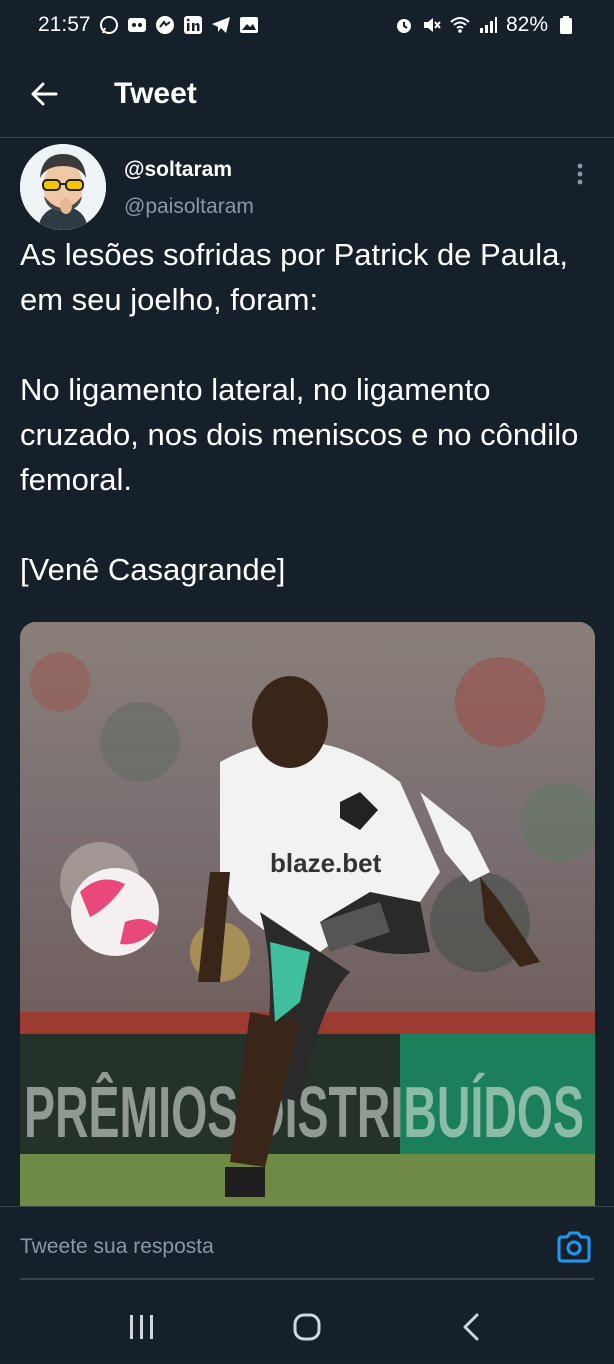 Image resolution: width=614 pixels, height=1364 pixels. I want to click on clock: 21:57, so click(64, 24).